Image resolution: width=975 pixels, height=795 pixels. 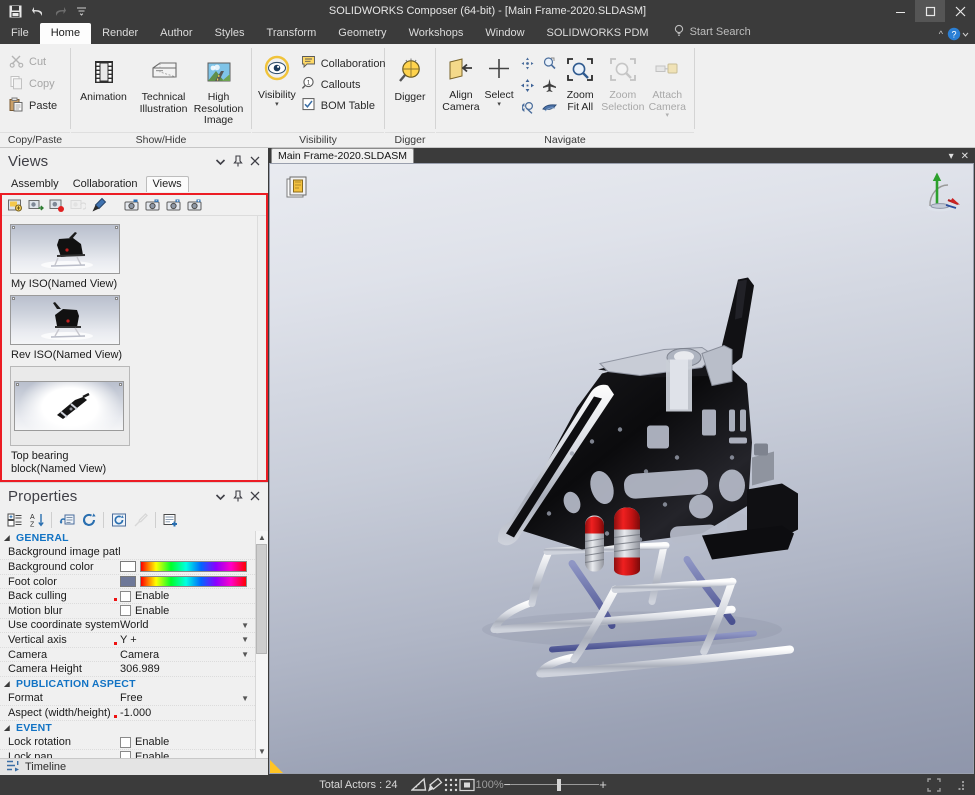 I want to click on visibility-button: Visibility ▾, so click(x=277, y=80).